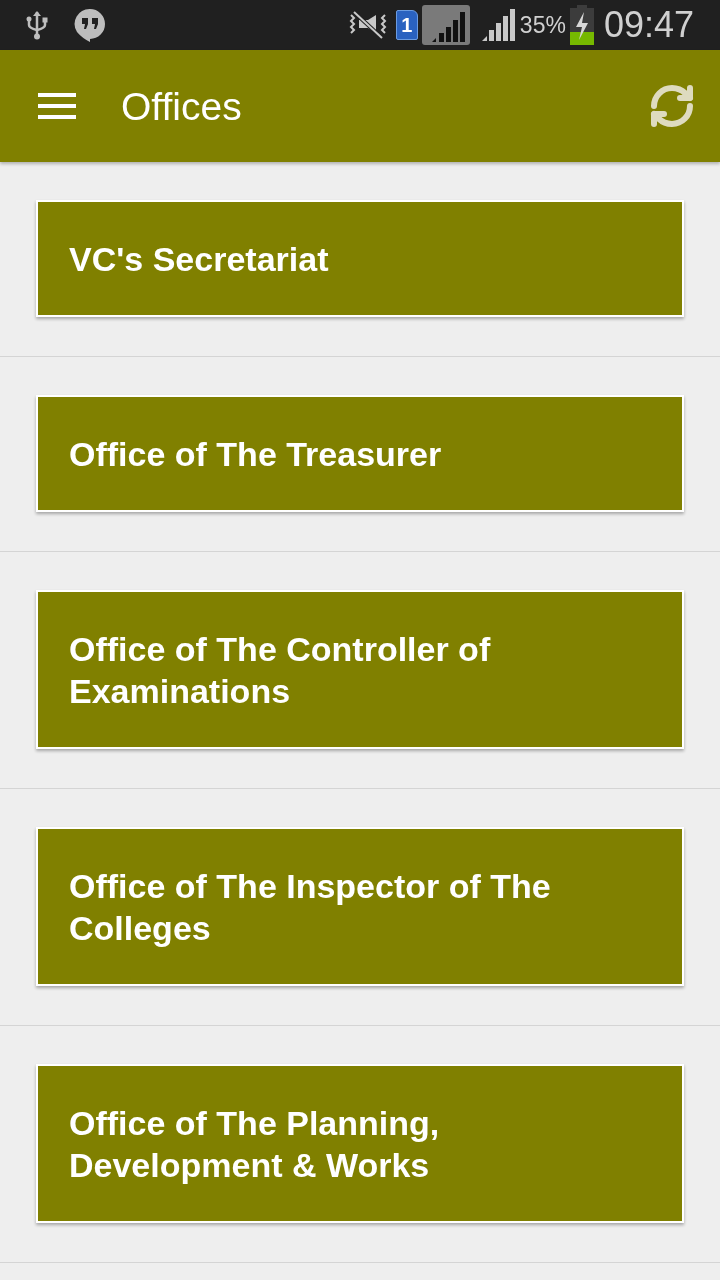 This screenshot has width=720, height=1280. Describe the element at coordinates (648, 25) in the screenshot. I see `clock-time: 09:47` at that location.